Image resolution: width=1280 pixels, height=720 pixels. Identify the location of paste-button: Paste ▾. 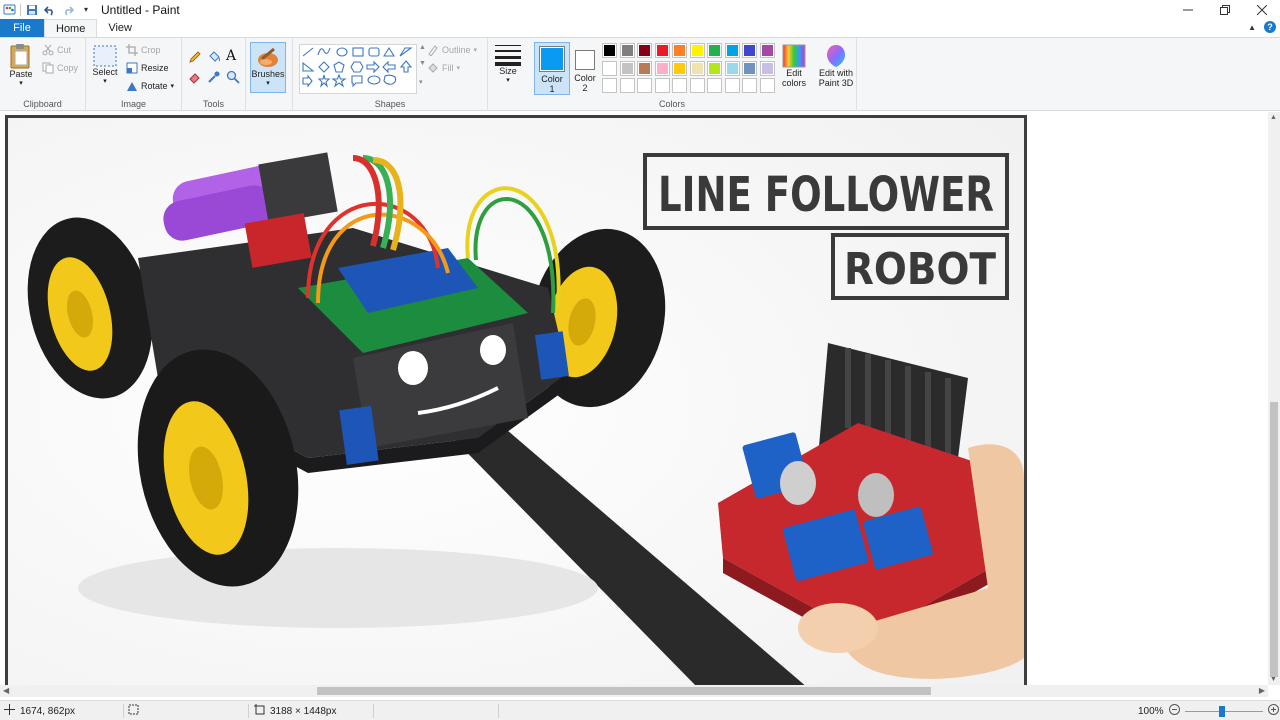
(21, 66).